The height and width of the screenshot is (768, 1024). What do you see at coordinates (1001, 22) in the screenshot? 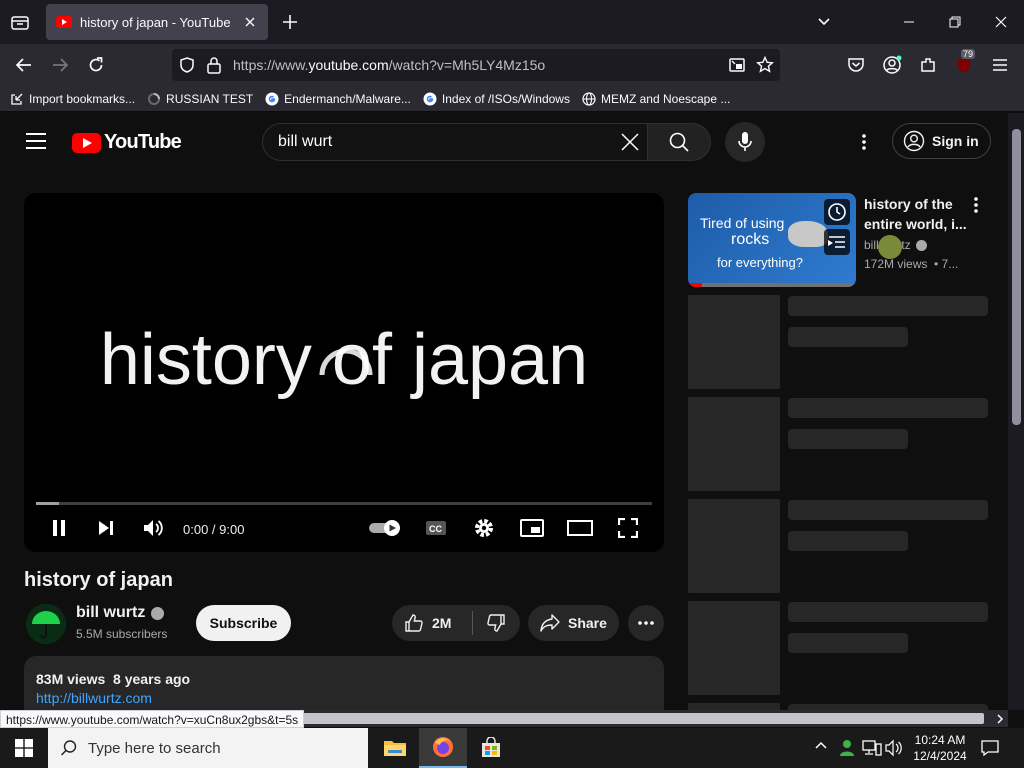
I see `close-window-icon` at bounding box center [1001, 22].